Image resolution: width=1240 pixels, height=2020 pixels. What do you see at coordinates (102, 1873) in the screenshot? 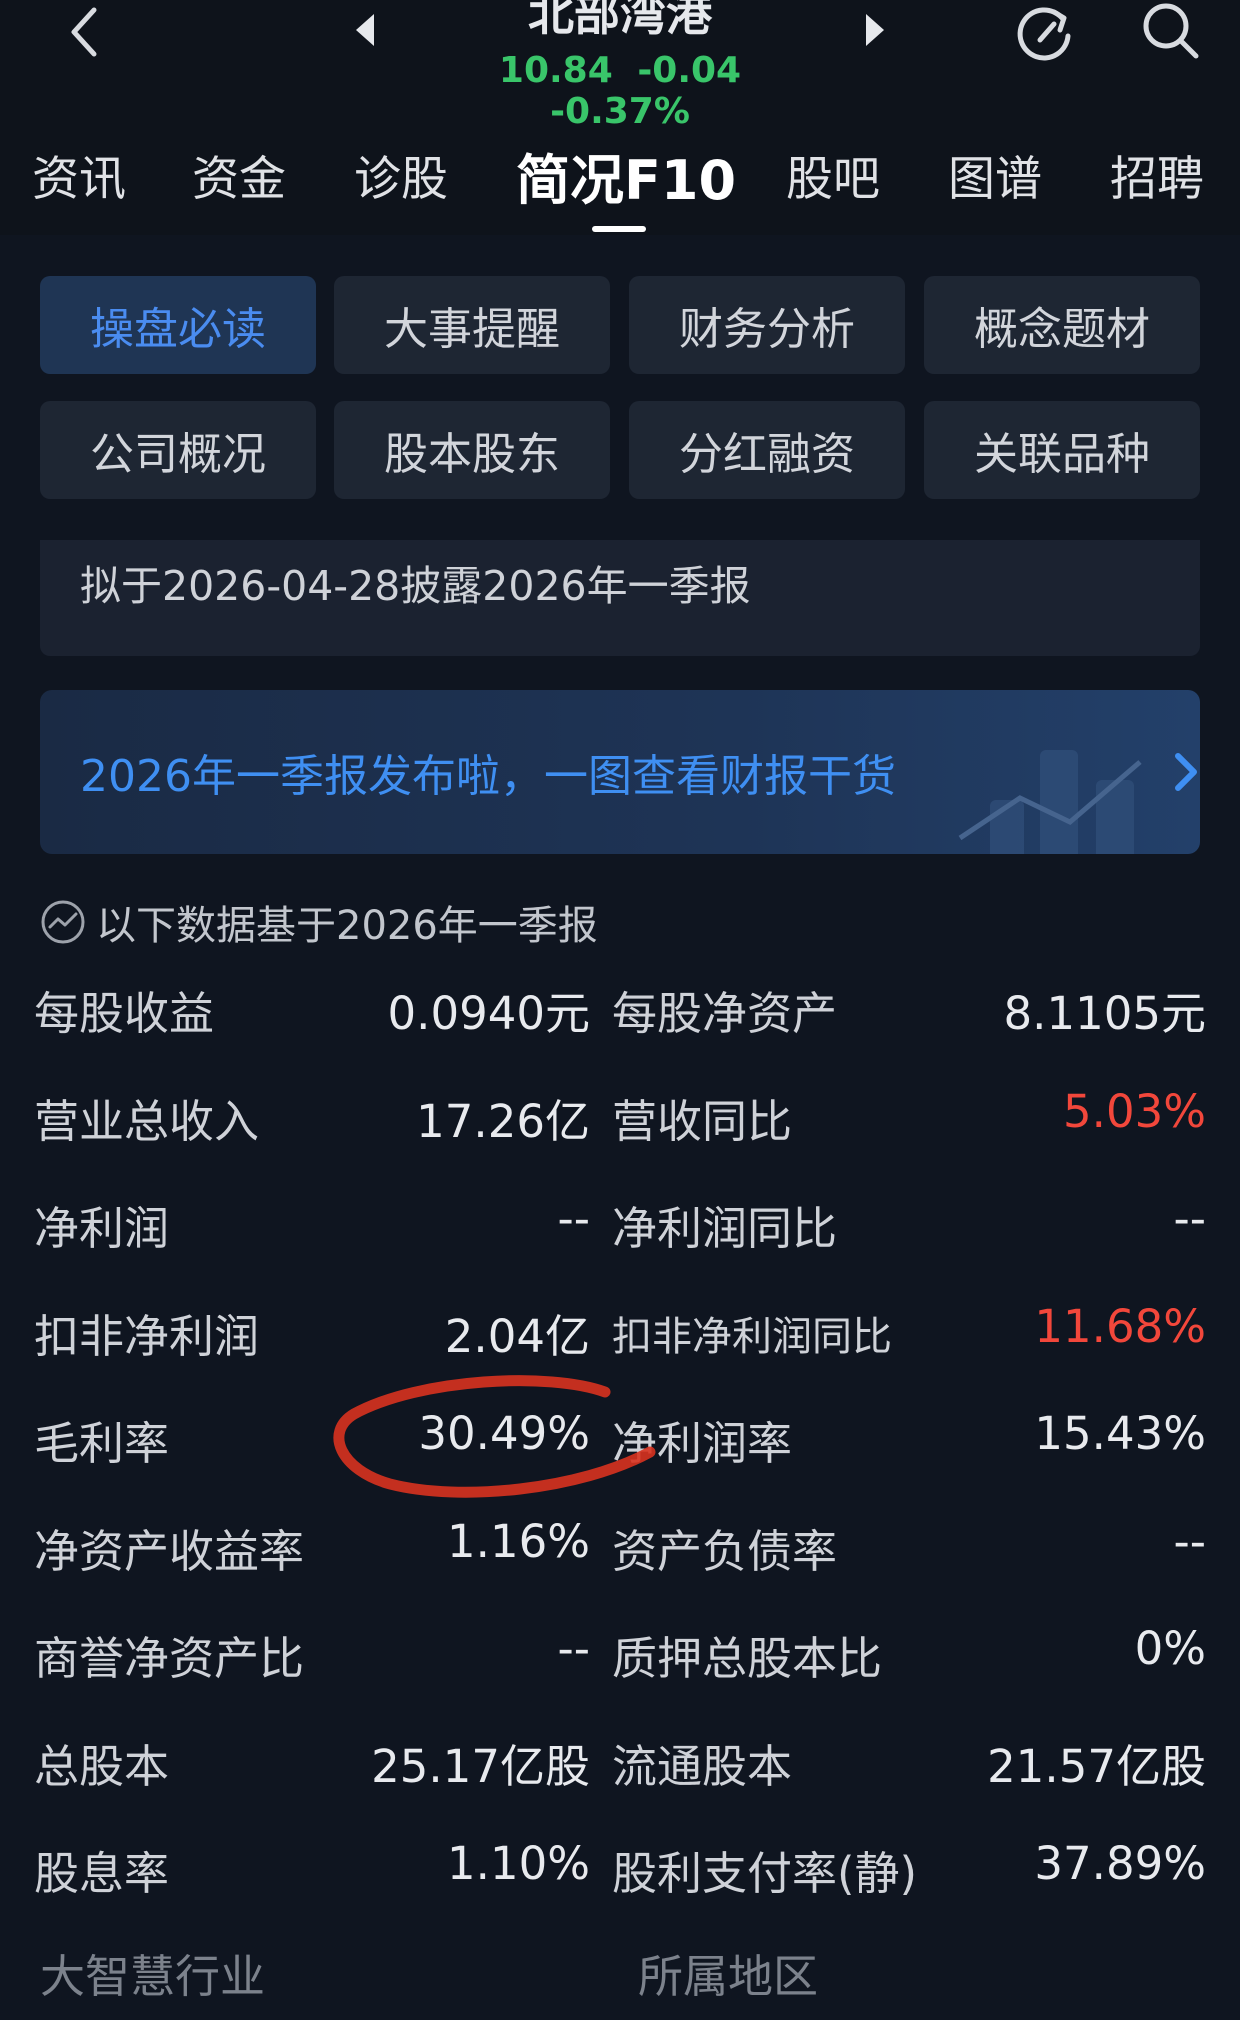
I see `metric-label: 股息率` at bounding box center [102, 1873].